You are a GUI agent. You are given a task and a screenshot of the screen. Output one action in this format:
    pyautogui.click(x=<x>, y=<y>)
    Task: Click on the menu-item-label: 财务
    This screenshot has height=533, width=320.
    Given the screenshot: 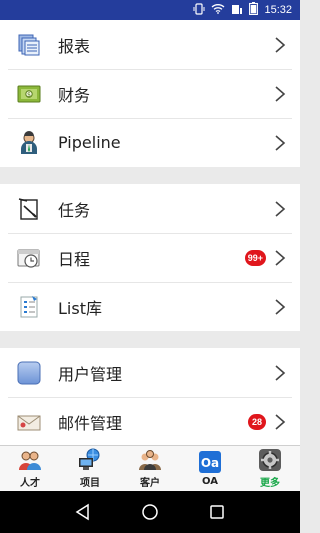 What is the action you would take?
    pyautogui.click(x=74, y=95)
    